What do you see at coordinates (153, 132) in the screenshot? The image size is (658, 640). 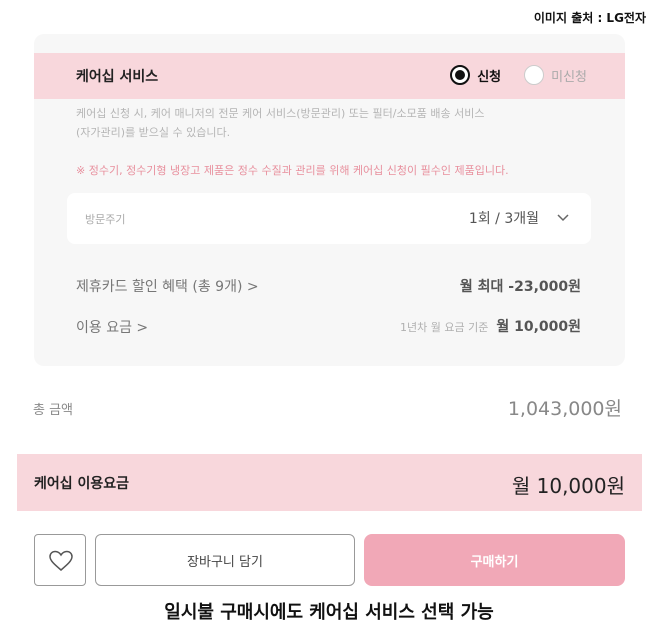 I see `care-description-line: (자가관리)를 받으실 수 있습니다.` at bounding box center [153, 132].